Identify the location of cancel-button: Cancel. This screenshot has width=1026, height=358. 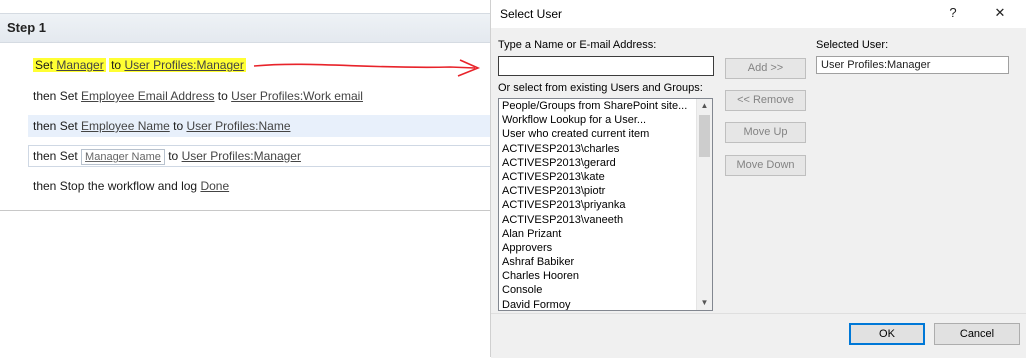
(977, 334).